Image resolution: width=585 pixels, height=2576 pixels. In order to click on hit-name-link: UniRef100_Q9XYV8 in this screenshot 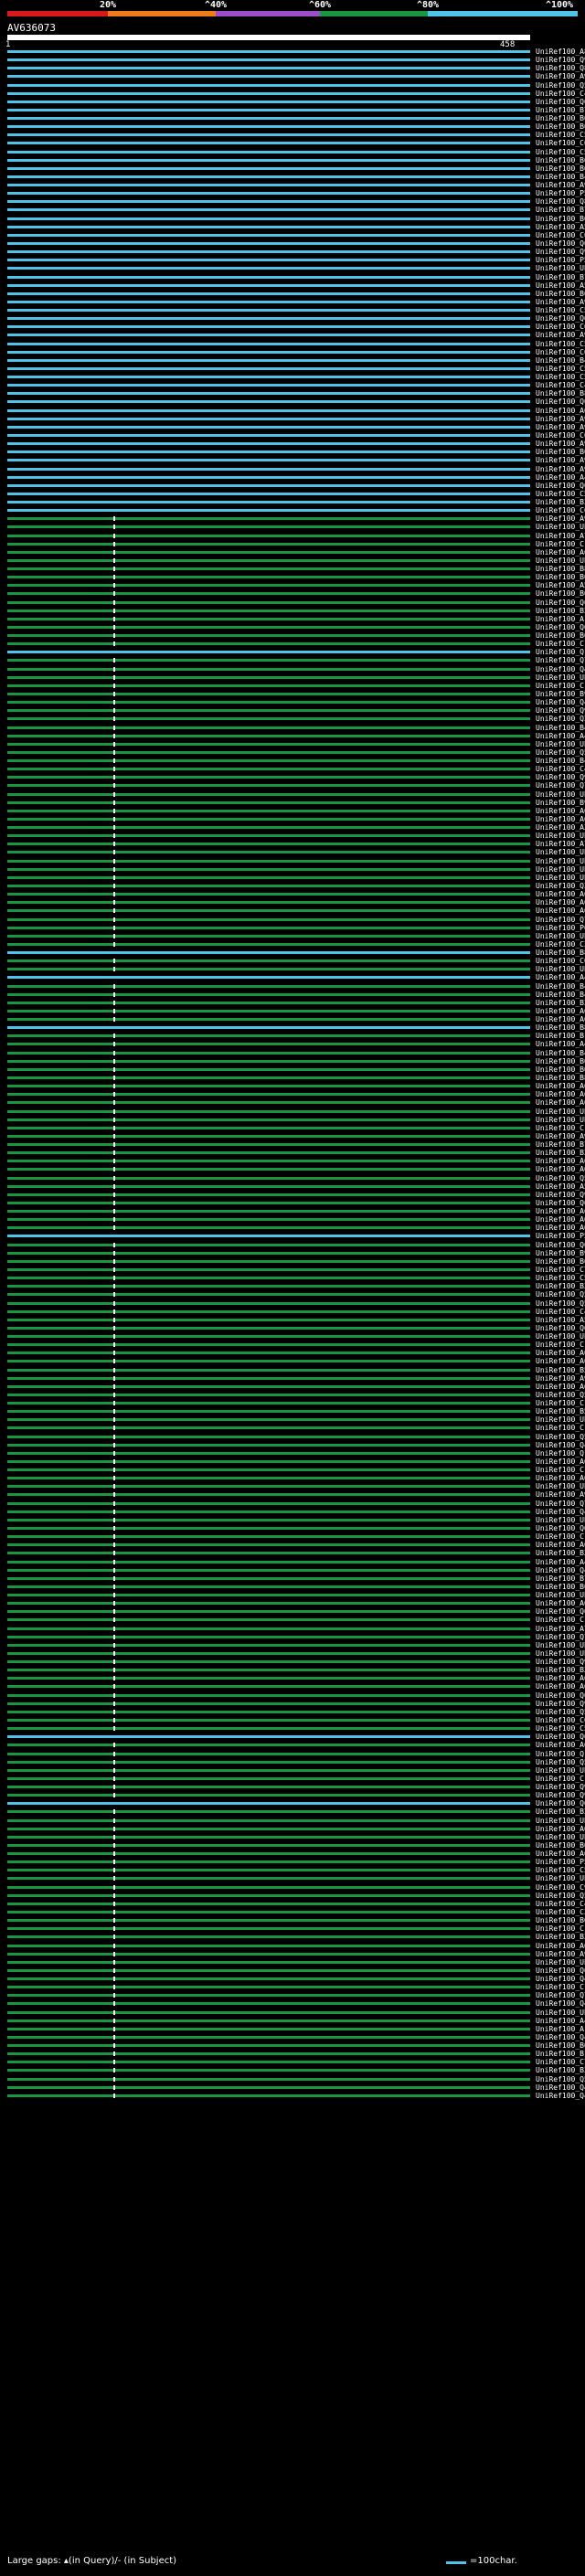, I will do `click(561, 1195)`.